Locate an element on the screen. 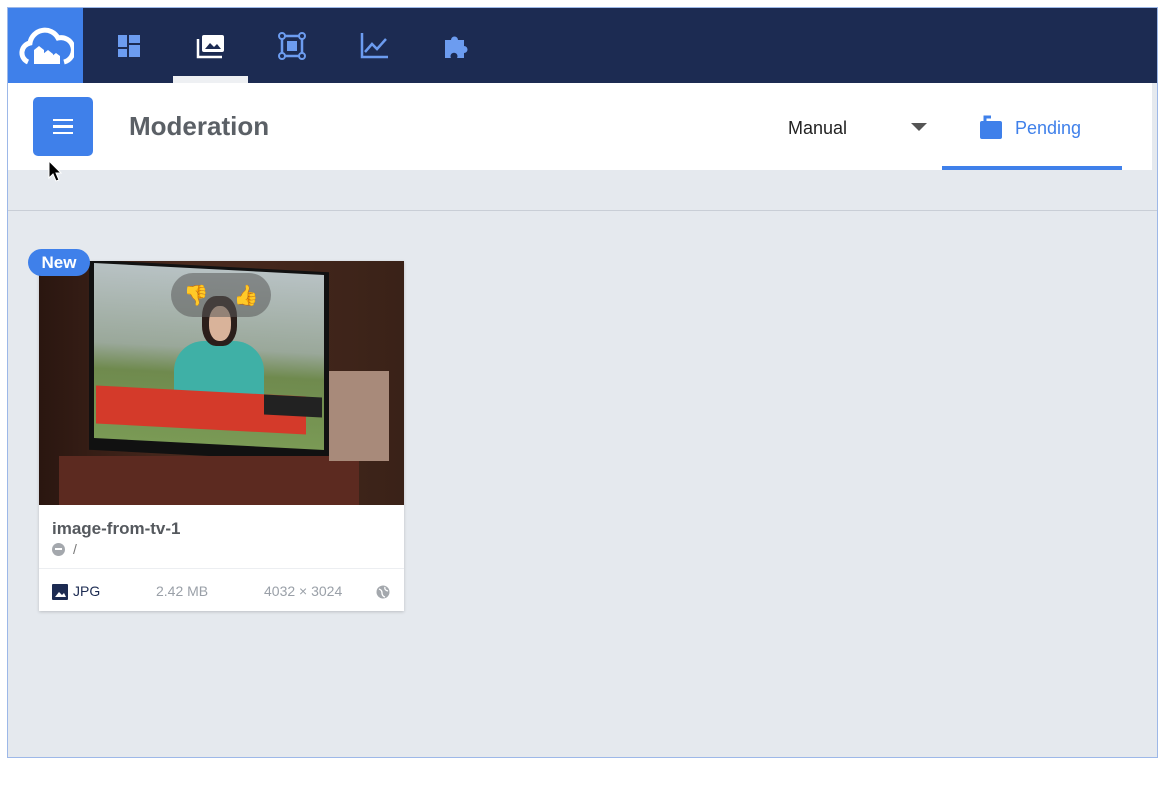 The height and width of the screenshot is (786, 1168). tab-label: Pending is located at coordinates (1048, 128).